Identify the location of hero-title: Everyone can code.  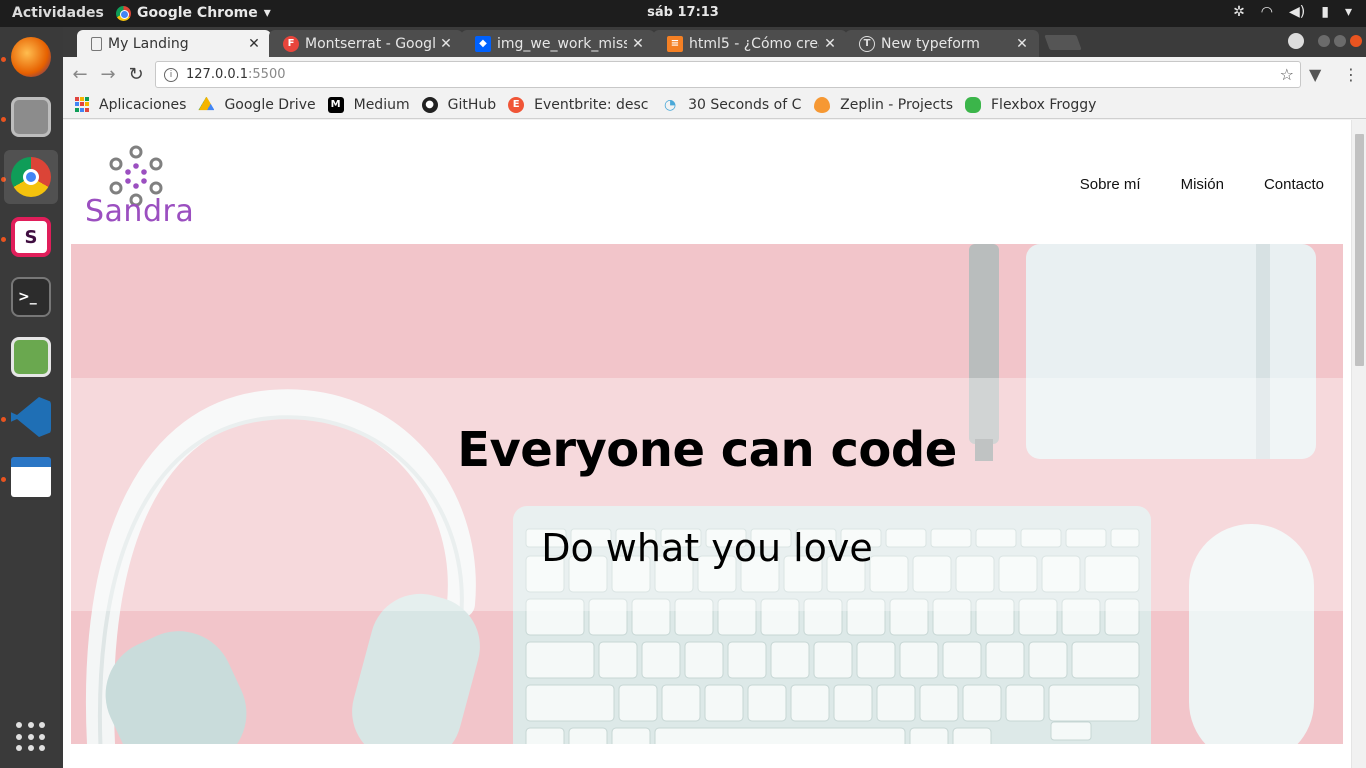
(707, 450).